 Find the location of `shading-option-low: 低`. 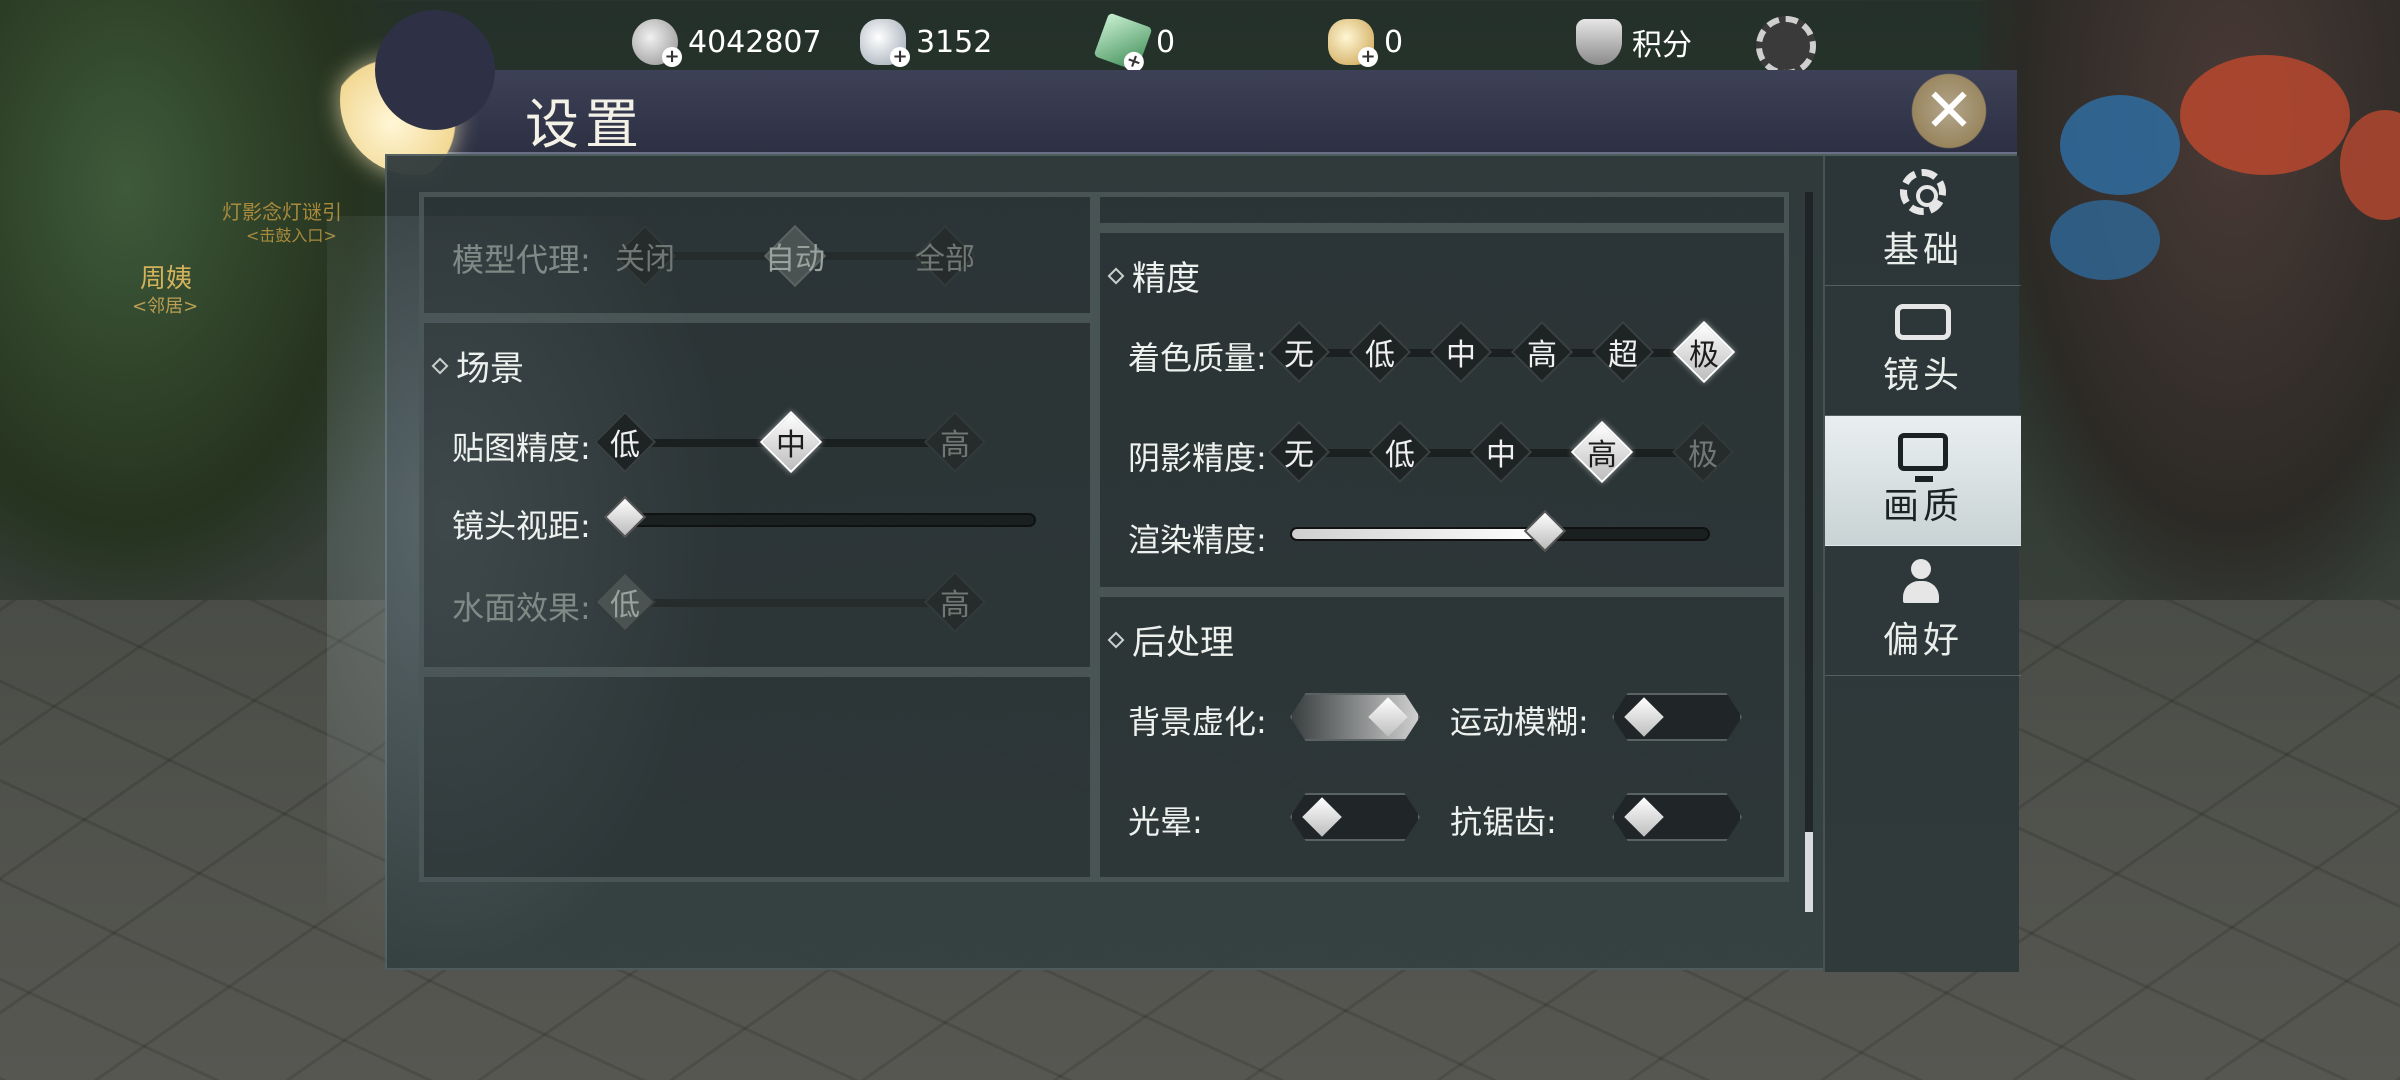

shading-option-low: 低 is located at coordinates (1380, 352).